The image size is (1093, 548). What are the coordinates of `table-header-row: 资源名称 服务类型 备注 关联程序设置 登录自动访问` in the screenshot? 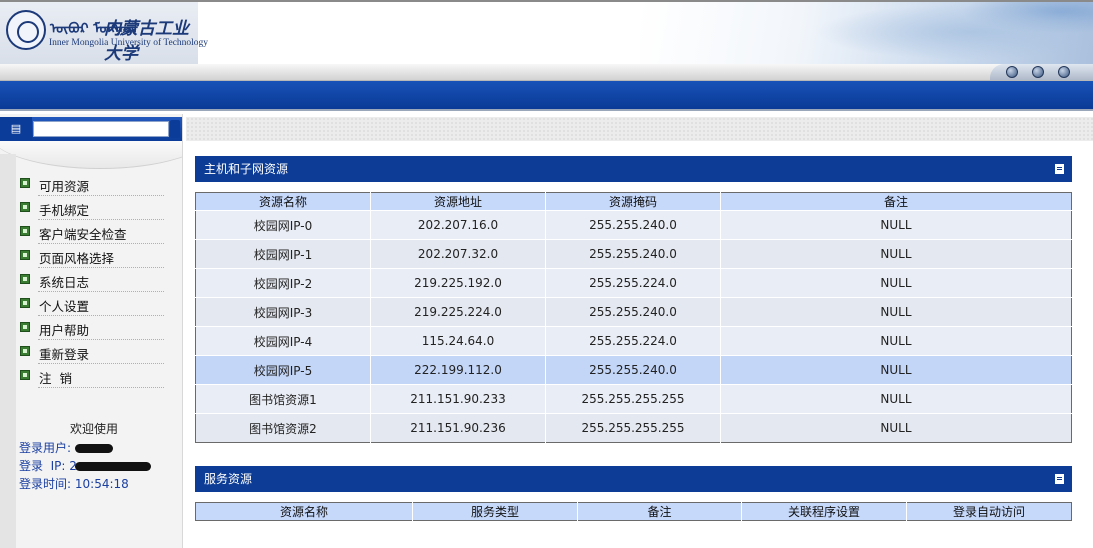 It's located at (633, 511).